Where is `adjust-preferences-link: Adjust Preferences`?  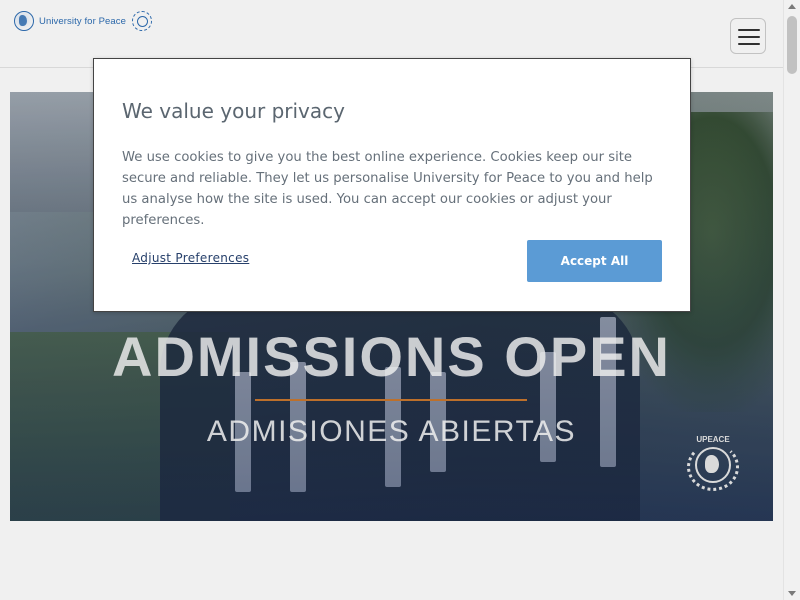
adjust-preferences-link: Adjust Preferences is located at coordinates (190, 258).